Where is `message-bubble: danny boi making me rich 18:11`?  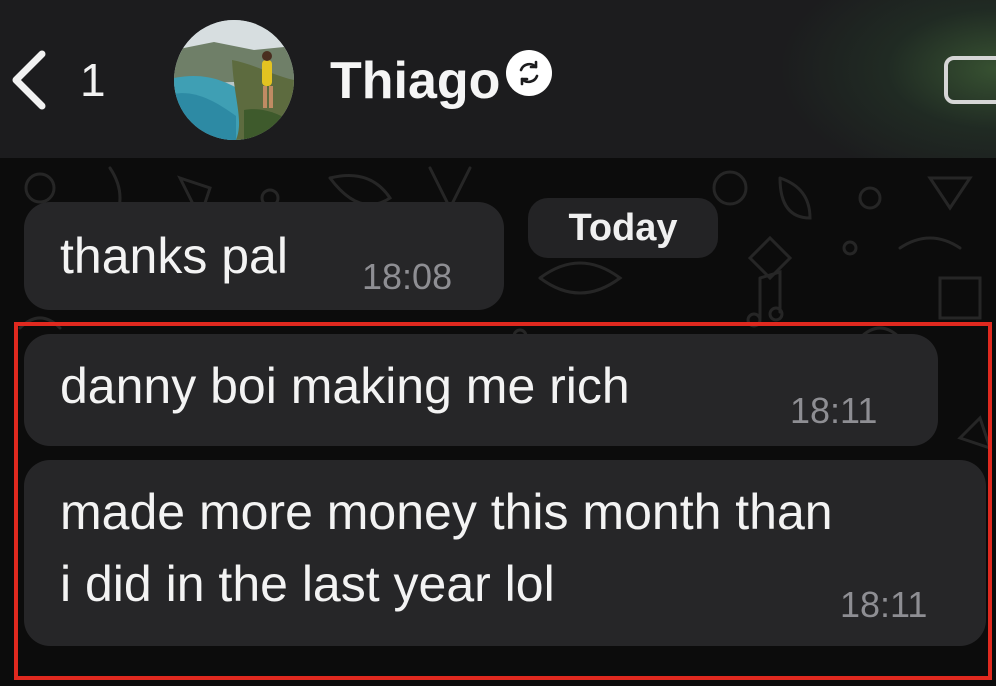 message-bubble: danny boi making me rich 18:11 is located at coordinates (481, 390).